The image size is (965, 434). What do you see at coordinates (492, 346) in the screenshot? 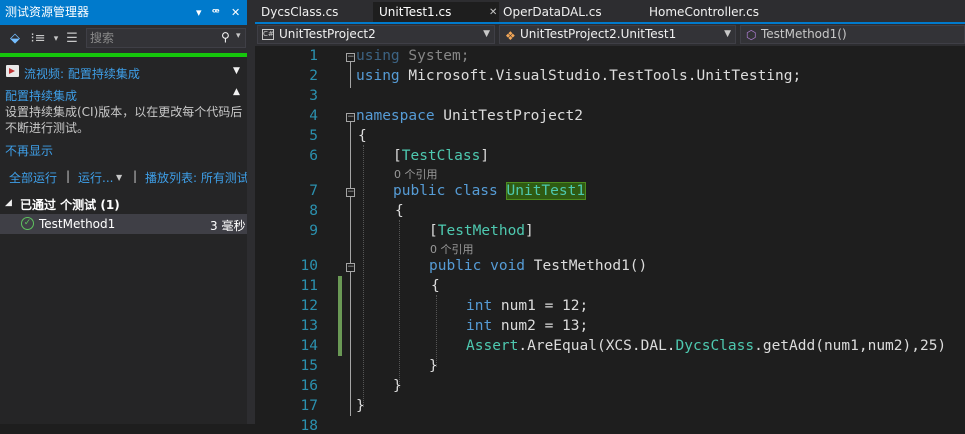
I see `type-name: Assert` at bounding box center [492, 346].